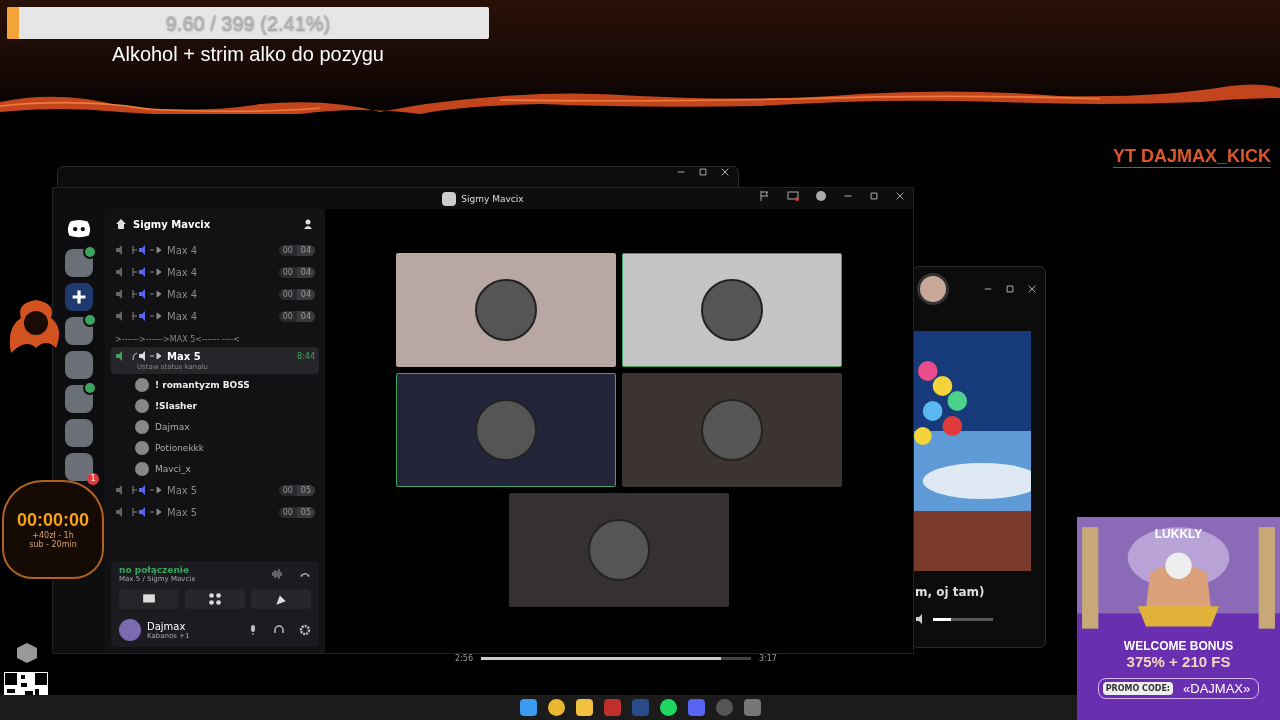 The width and height of the screenshot is (1280, 720). What do you see at coordinates (1217, 688) in the screenshot?
I see `promo-code: «DAJMAX»` at bounding box center [1217, 688].